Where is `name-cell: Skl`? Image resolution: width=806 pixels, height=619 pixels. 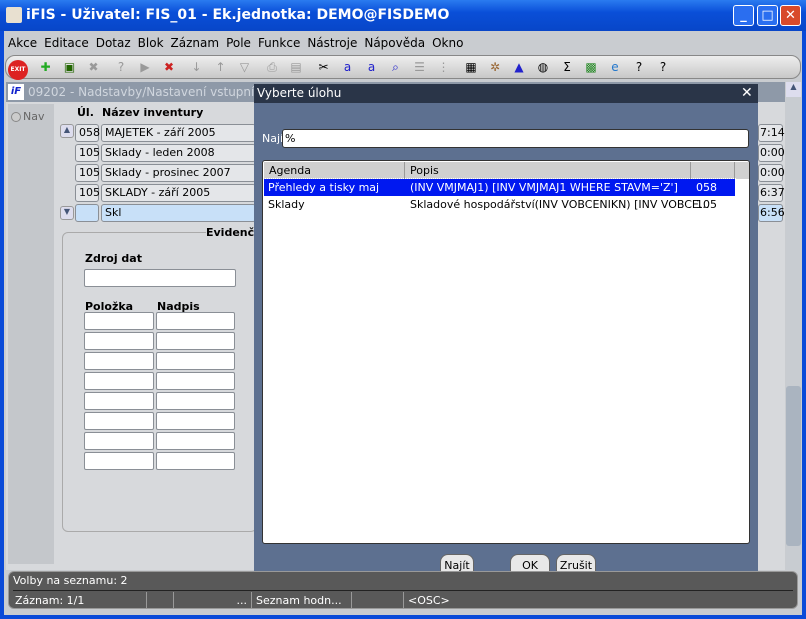
name-cell: Skl is located at coordinates (178, 213).